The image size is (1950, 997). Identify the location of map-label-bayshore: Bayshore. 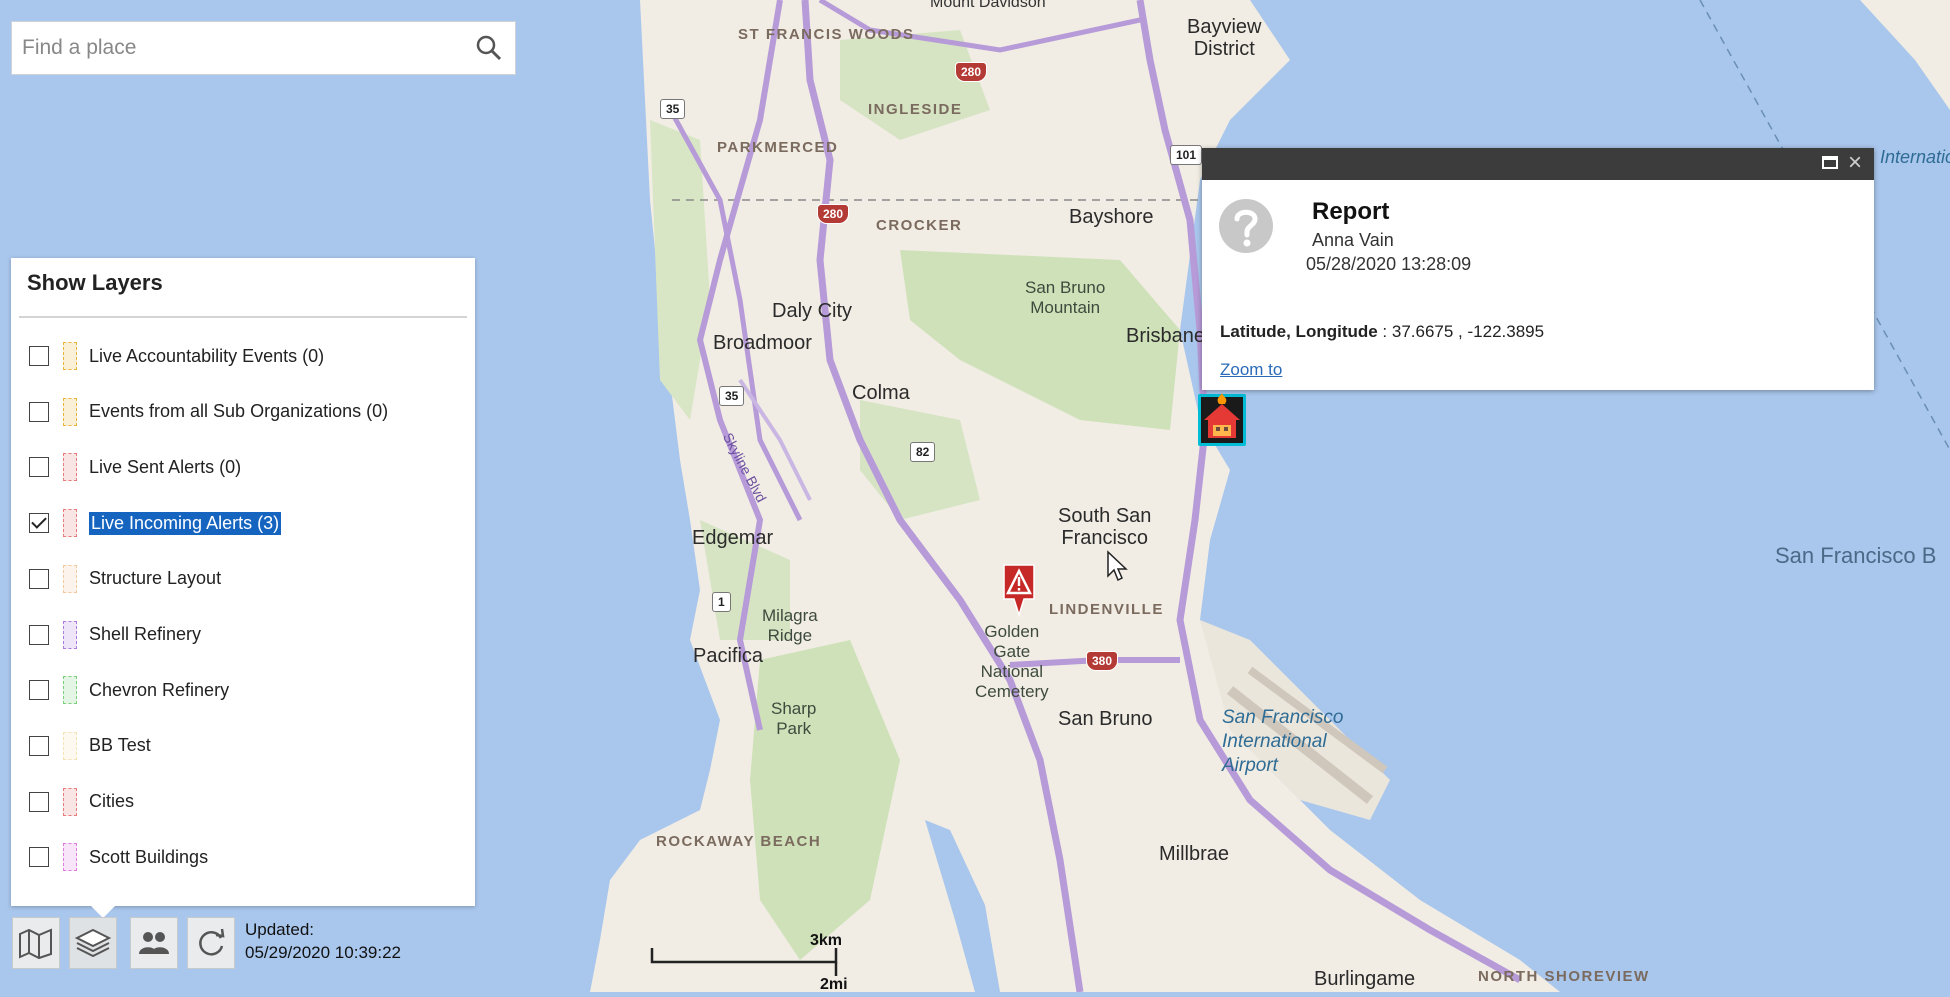
(1111, 217).